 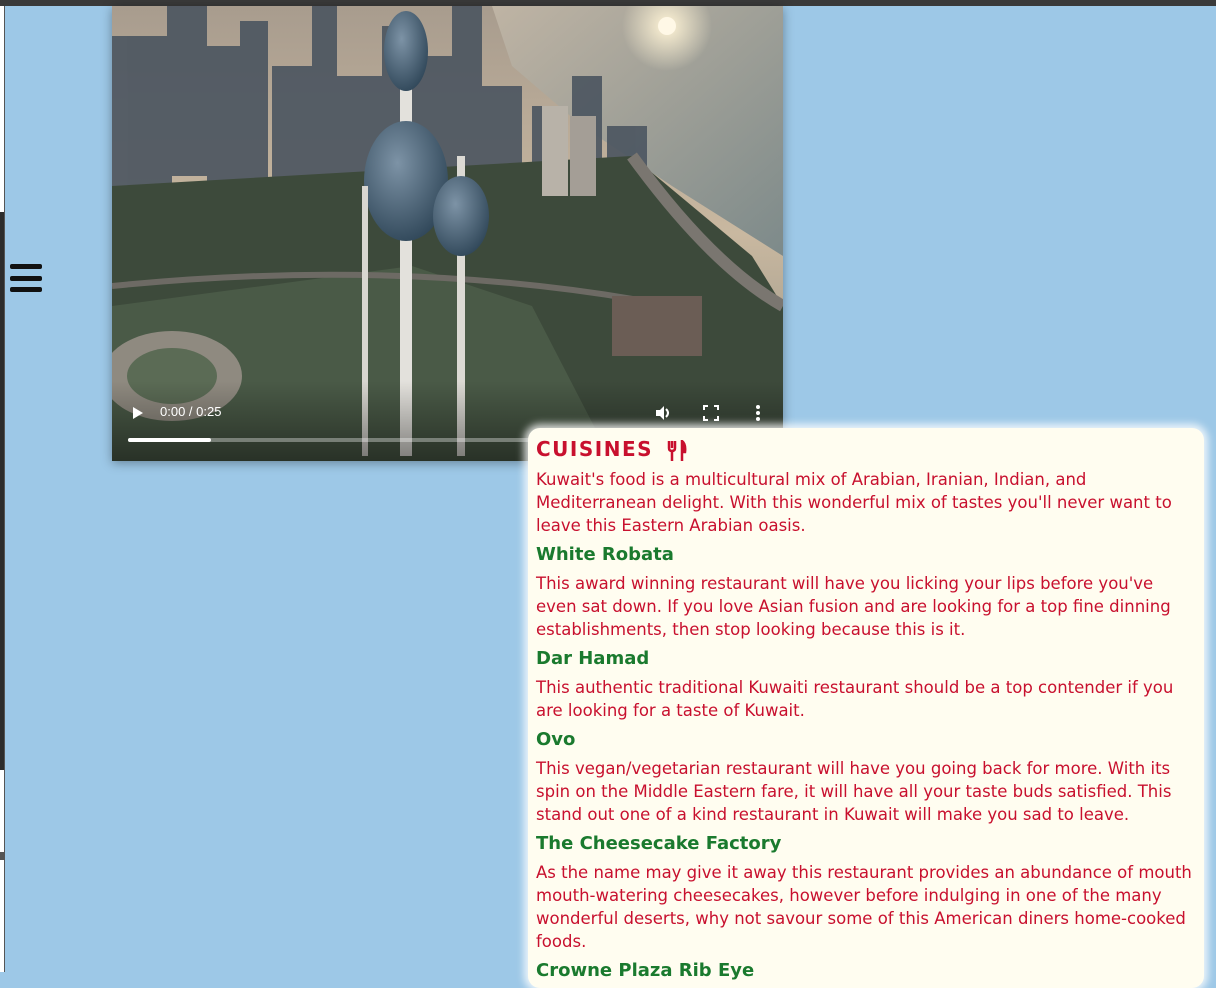 What do you see at coordinates (593, 658) in the screenshot?
I see `restaurant-name: Dar Hamad` at bounding box center [593, 658].